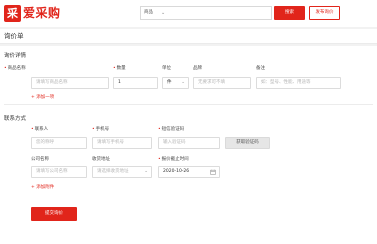  Describe the element at coordinates (298, 83) in the screenshot. I see `remark-field: 如：型号、性能、用途等` at that location.